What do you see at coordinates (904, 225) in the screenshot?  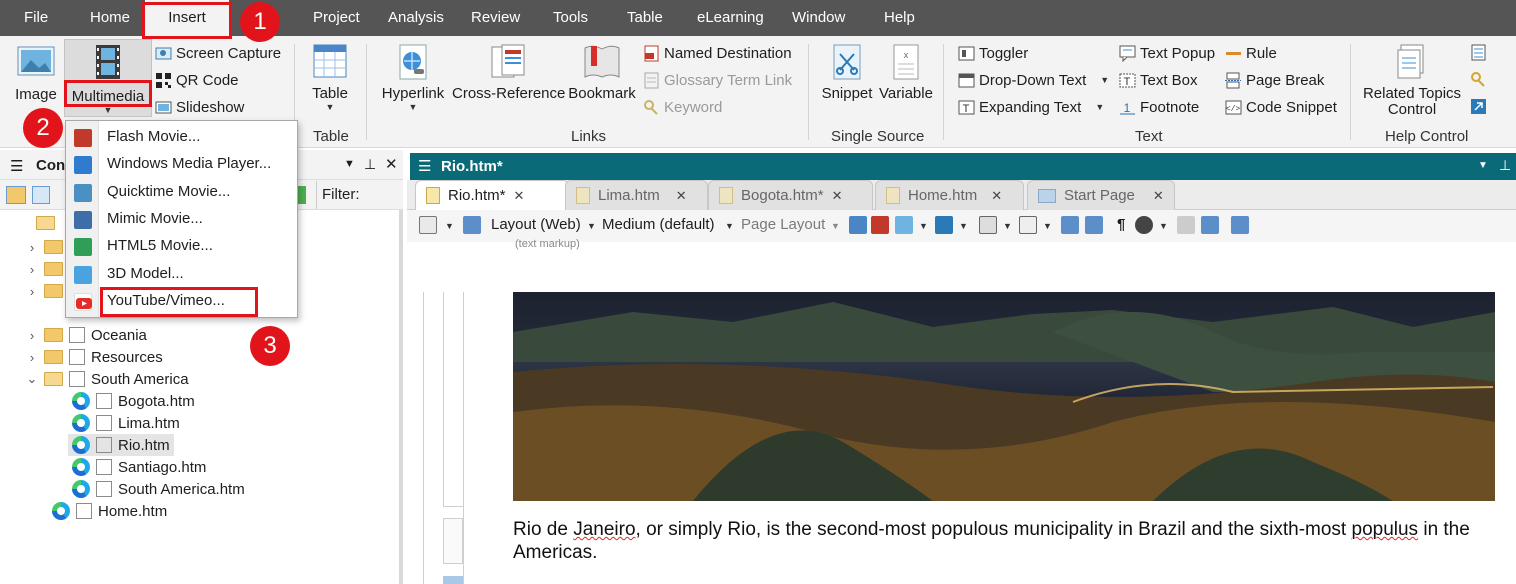 I see `insert-image-icon` at bounding box center [904, 225].